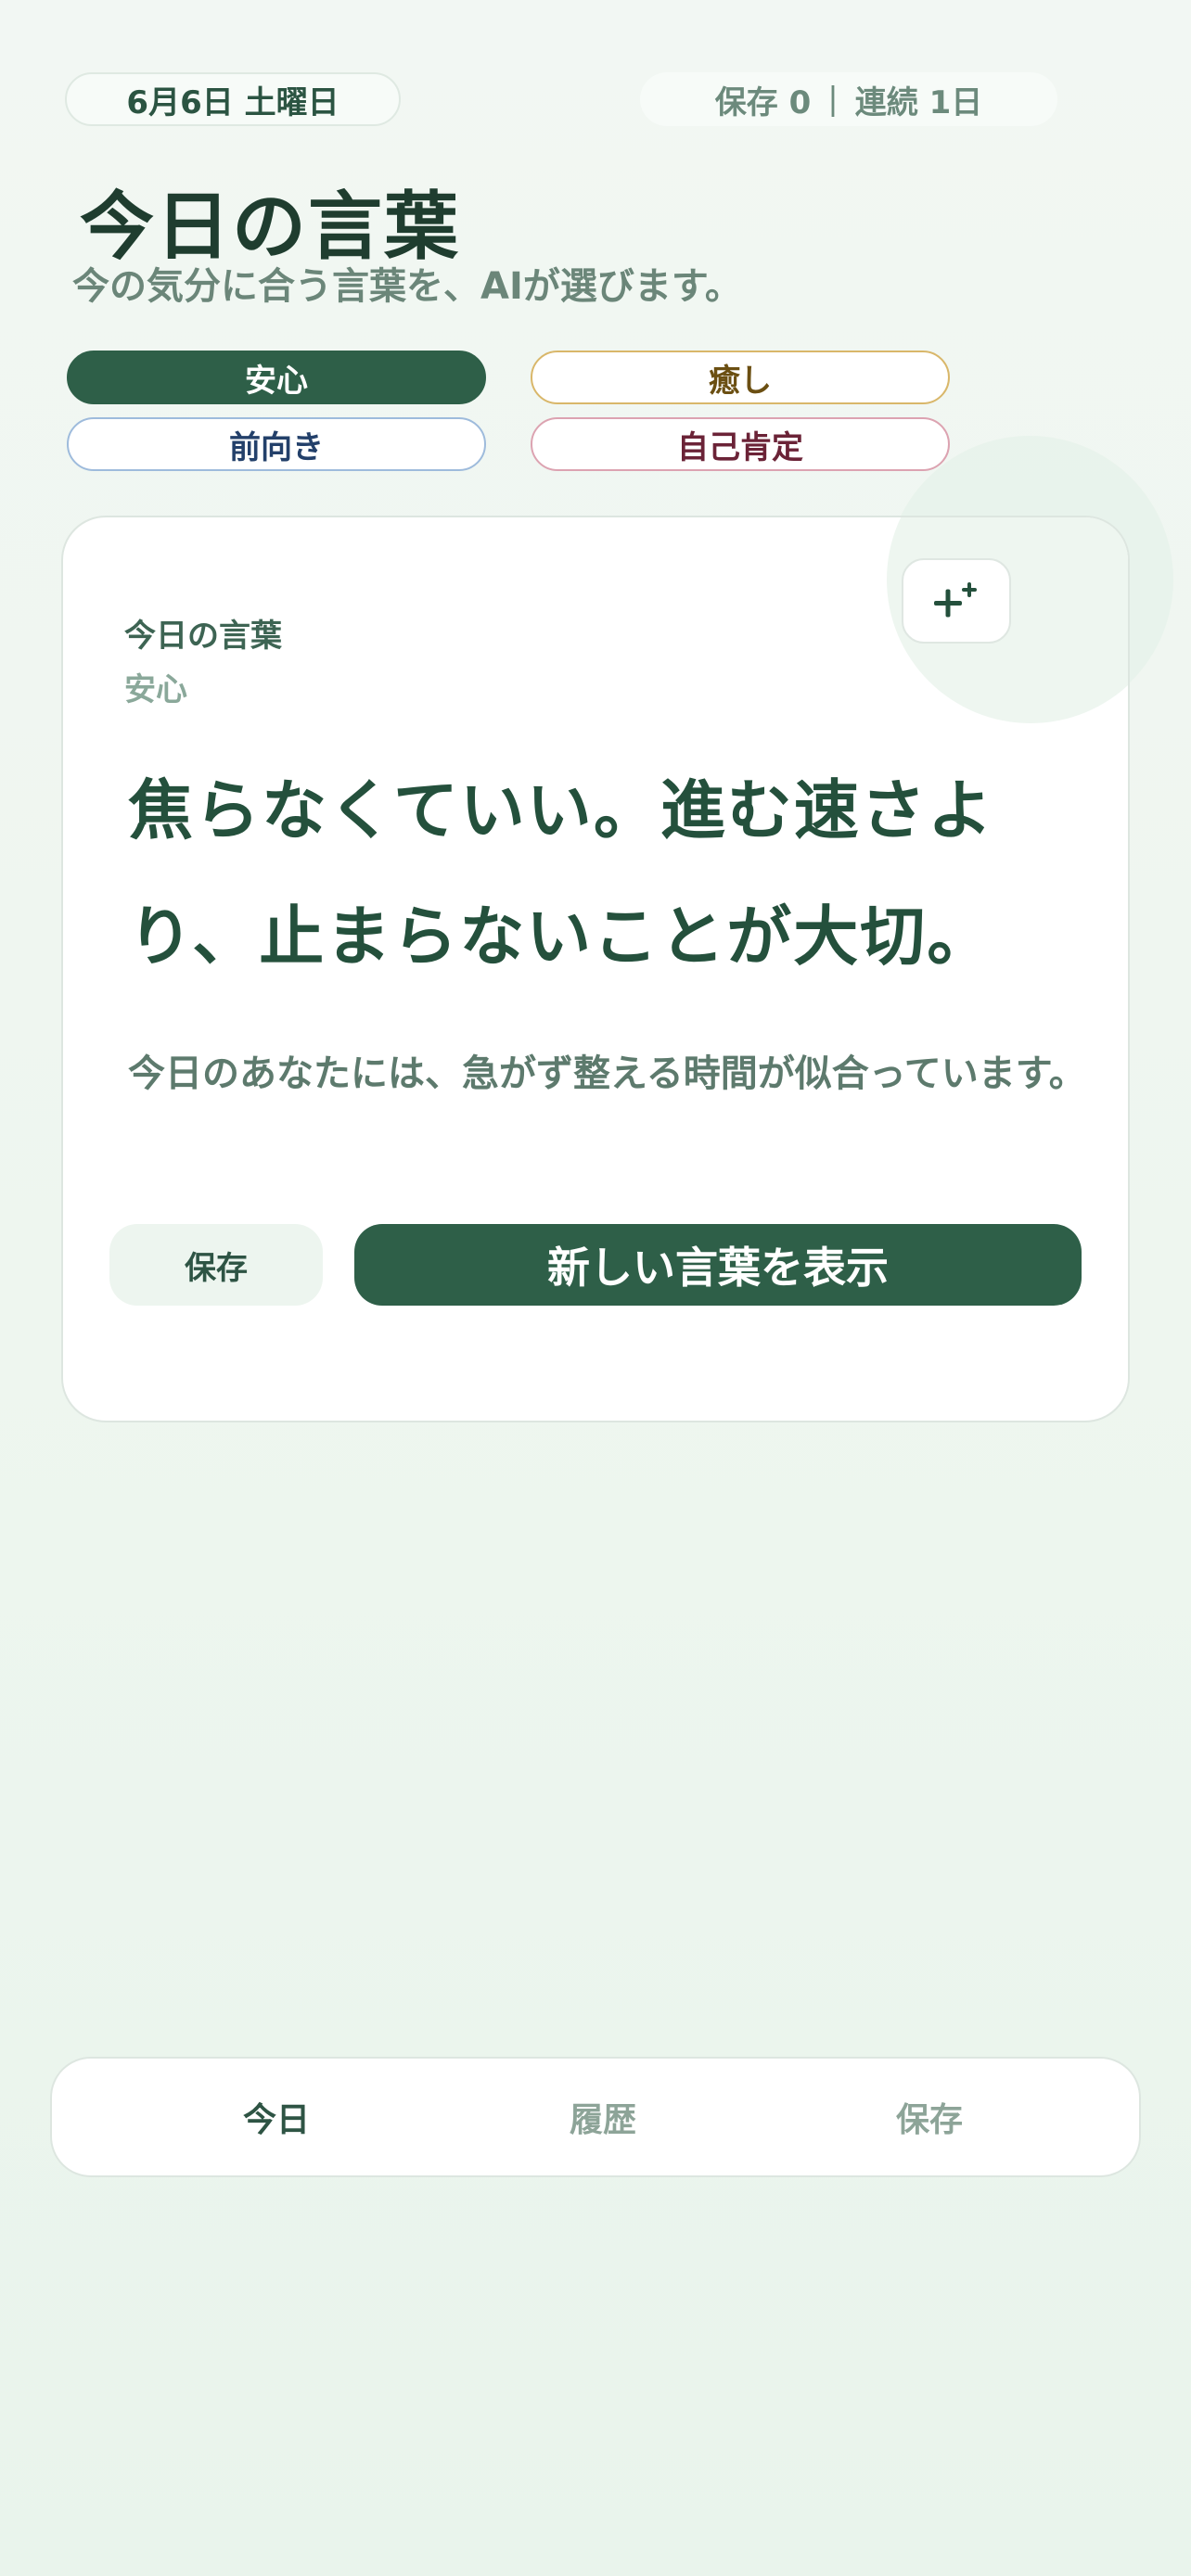  What do you see at coordinates (276, 447) in the screenshot?
I see `mood-chip-label: 前向き` at bounding box center [276, 447].